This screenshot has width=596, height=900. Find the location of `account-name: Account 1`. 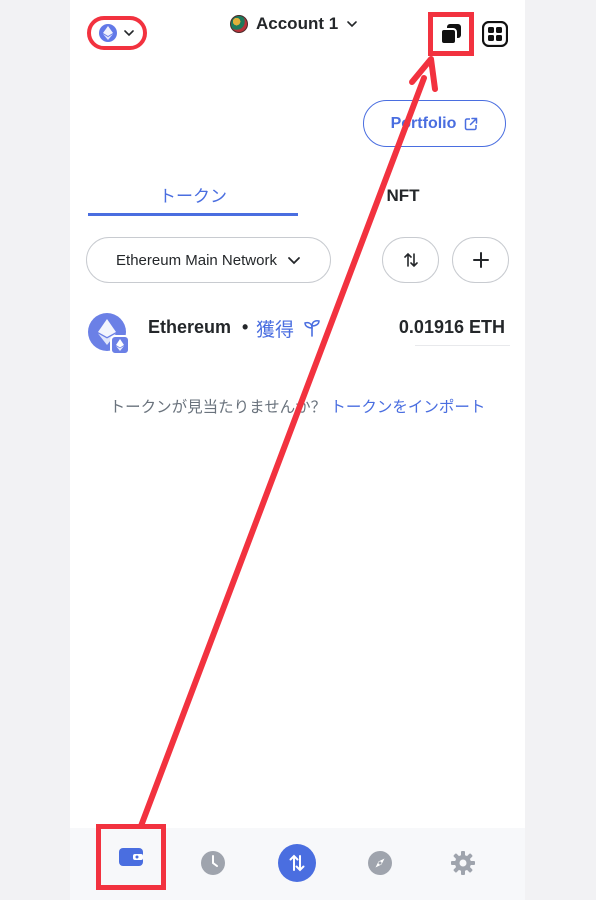

account-name: Account 1 is located at coordinates (297, 23).